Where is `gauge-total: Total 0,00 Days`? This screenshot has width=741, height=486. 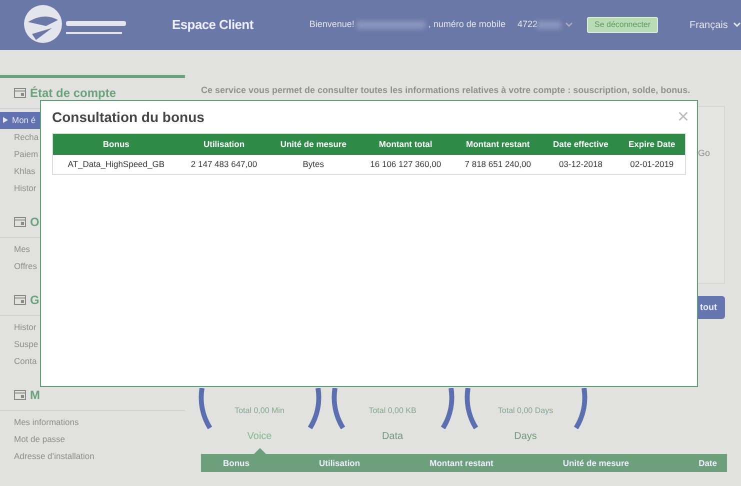
gauge-total: Total 0,00 Days is located at coordinates (526, 411).